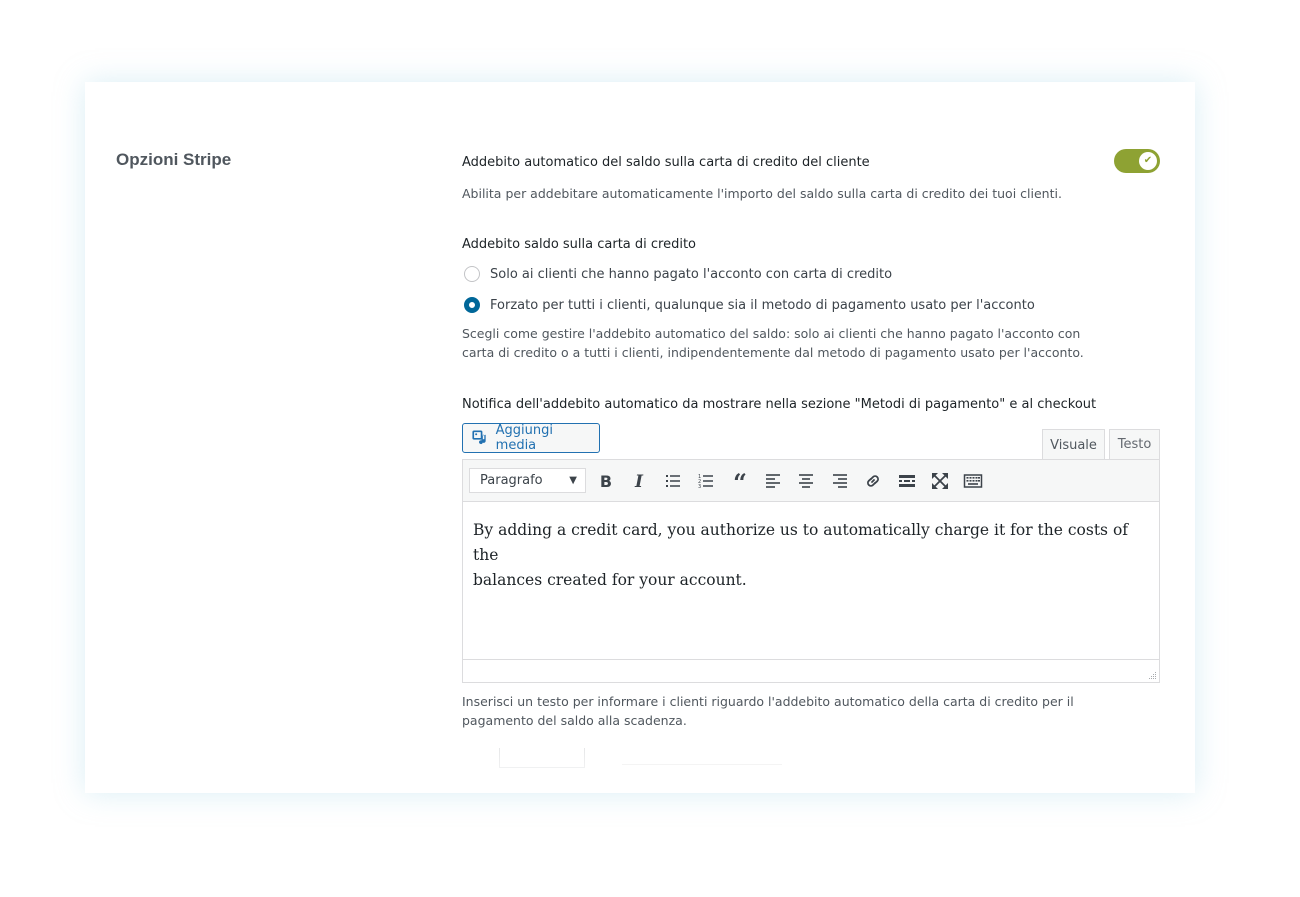 This screenshot has height=897, width=1300. I want to click on svg-text: 3, so click(699, 487).